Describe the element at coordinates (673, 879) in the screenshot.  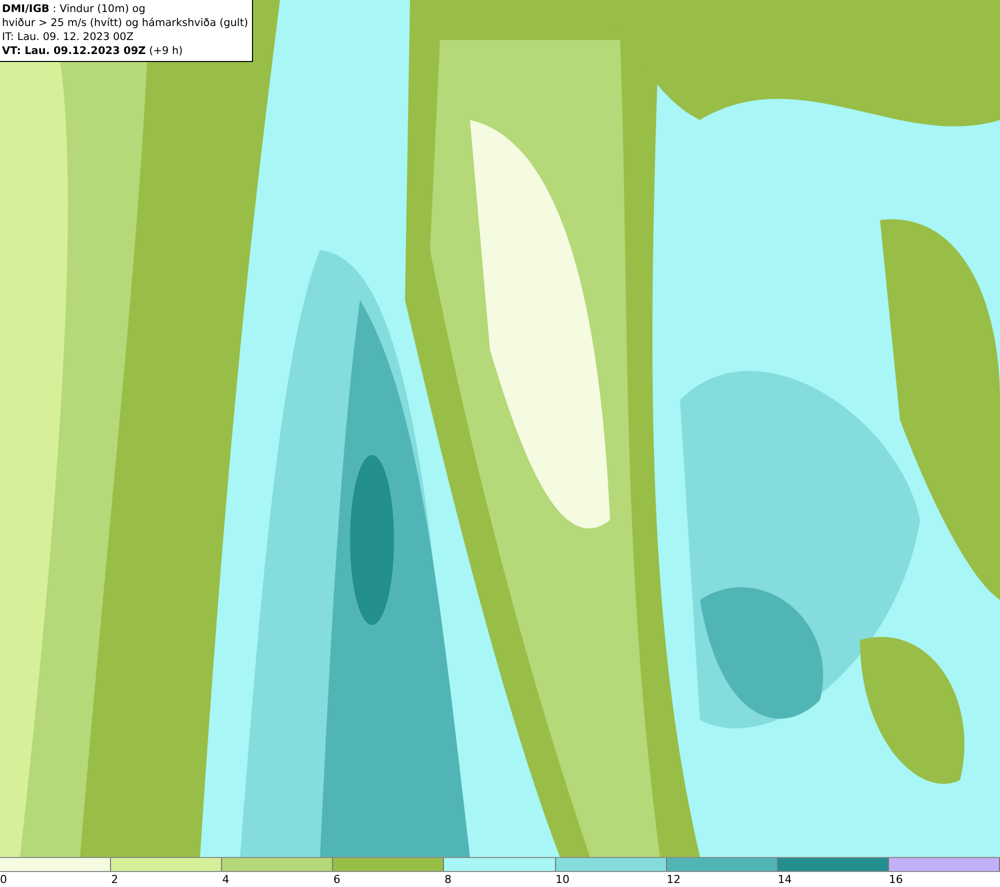
I see `scale-label: 12` at that location.